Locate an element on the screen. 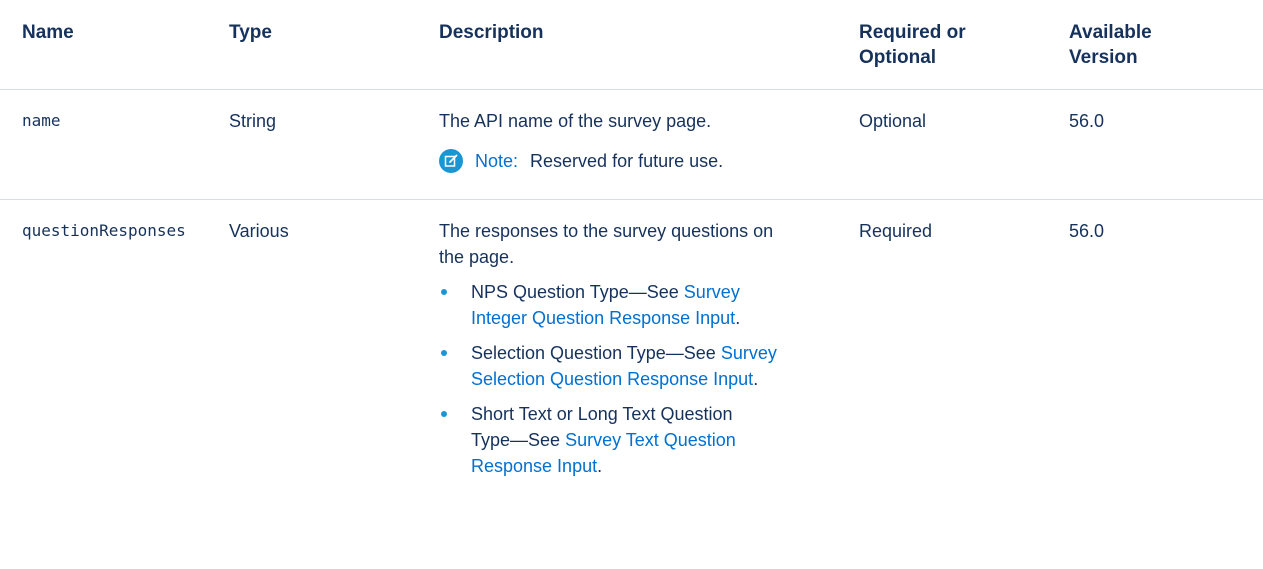 The image size is (1263, 569). header-required-line1: Required or is located at coordinates (912, 32).